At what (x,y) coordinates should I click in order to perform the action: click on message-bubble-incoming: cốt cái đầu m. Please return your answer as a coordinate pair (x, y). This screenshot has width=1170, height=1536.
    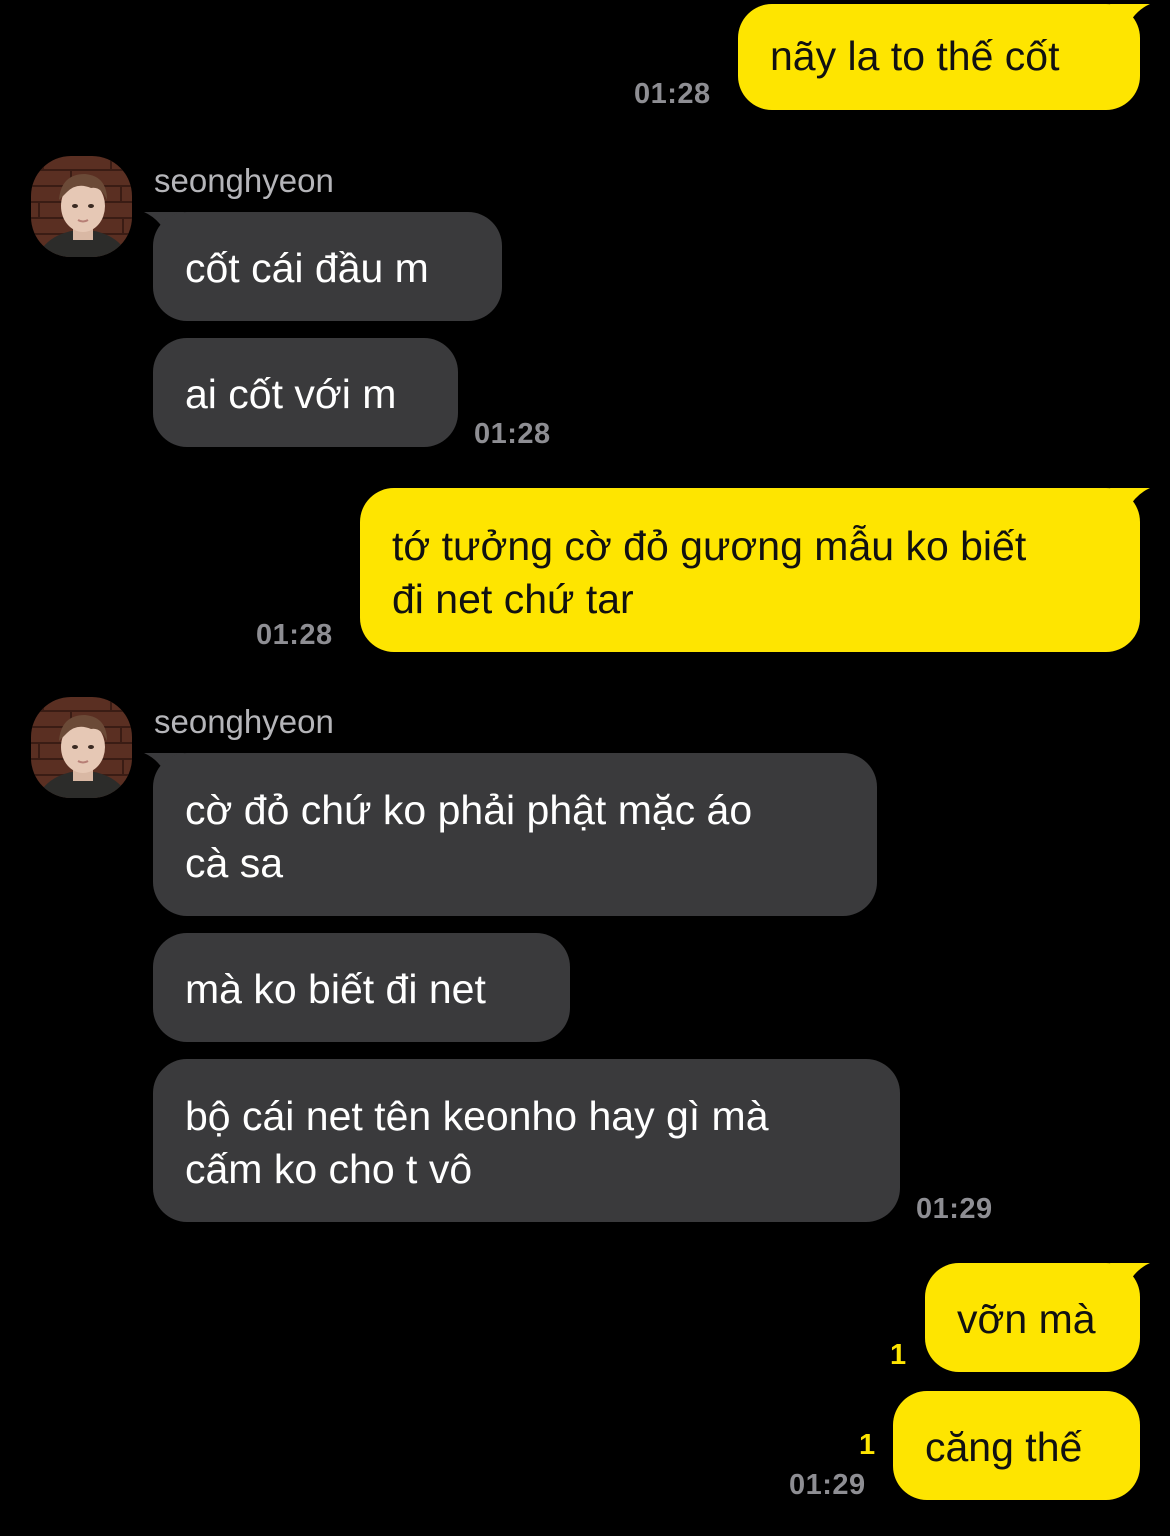
    Looking at the image, I should click on (327, 266).